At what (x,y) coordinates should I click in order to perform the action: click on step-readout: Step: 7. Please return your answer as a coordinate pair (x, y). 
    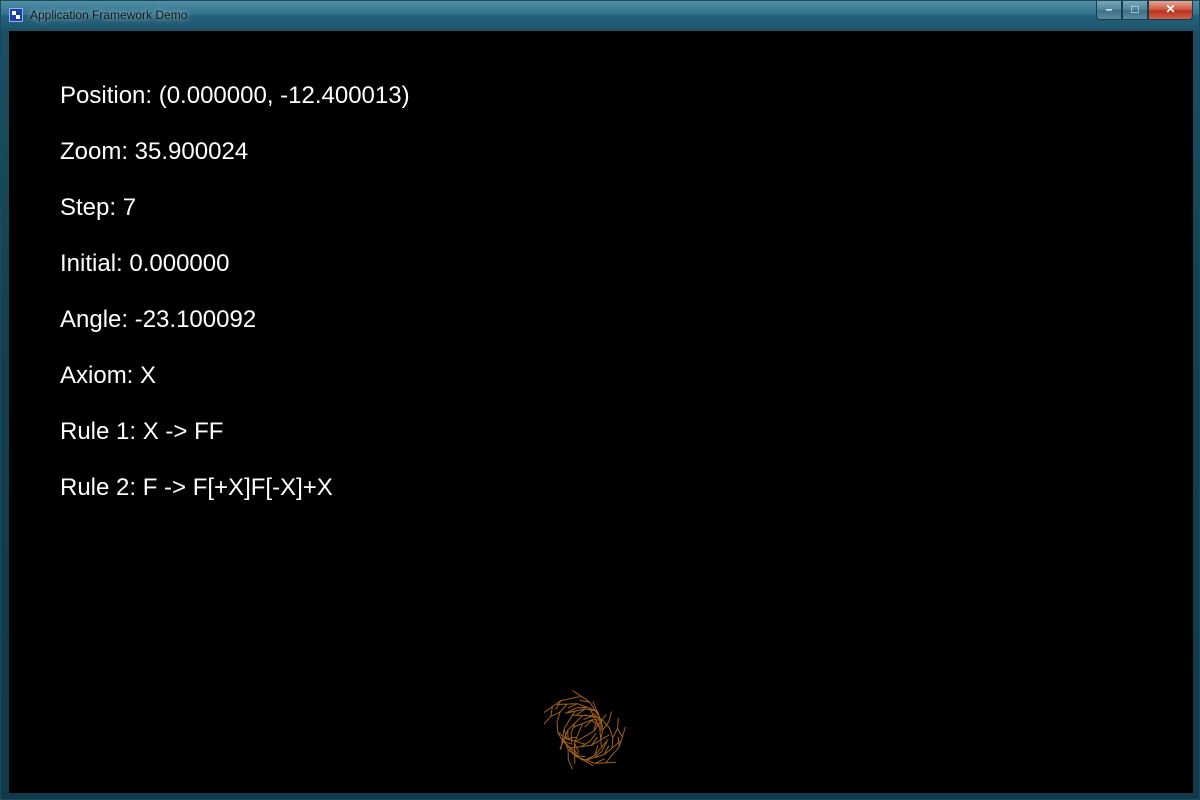
    Looking at the image, I should click on (98, 207).